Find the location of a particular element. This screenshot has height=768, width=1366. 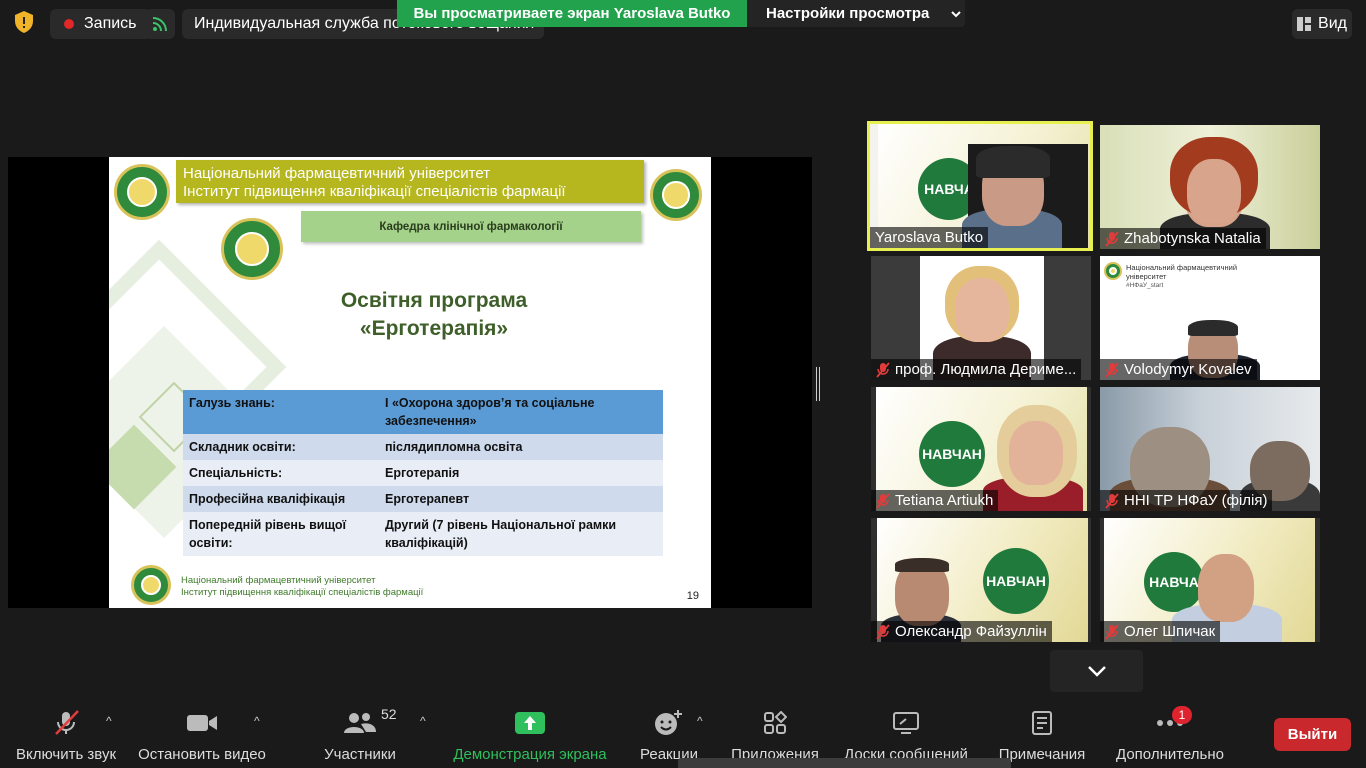

participant-tile: НАВЧА Олег Шпичак is located at coordinates (1210, 580).